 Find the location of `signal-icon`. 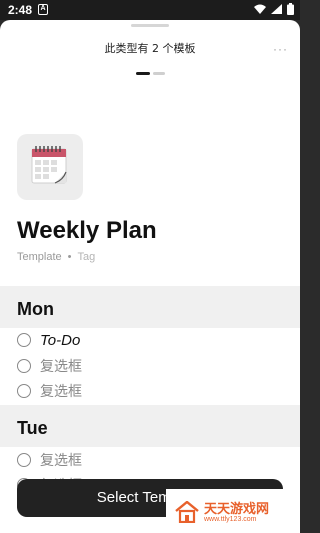

signal-icon is located at coordinates (276, 9).